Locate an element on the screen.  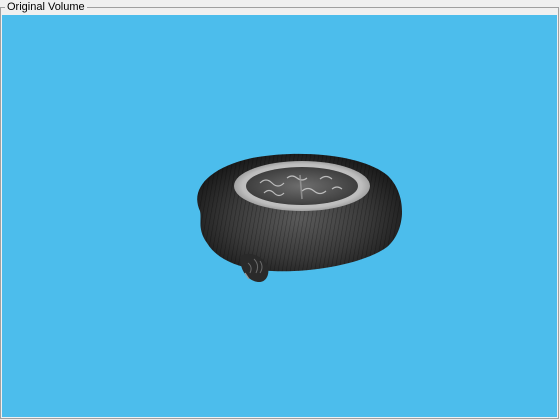
panel-title: Original Volume is located at coordinates (46, 7).